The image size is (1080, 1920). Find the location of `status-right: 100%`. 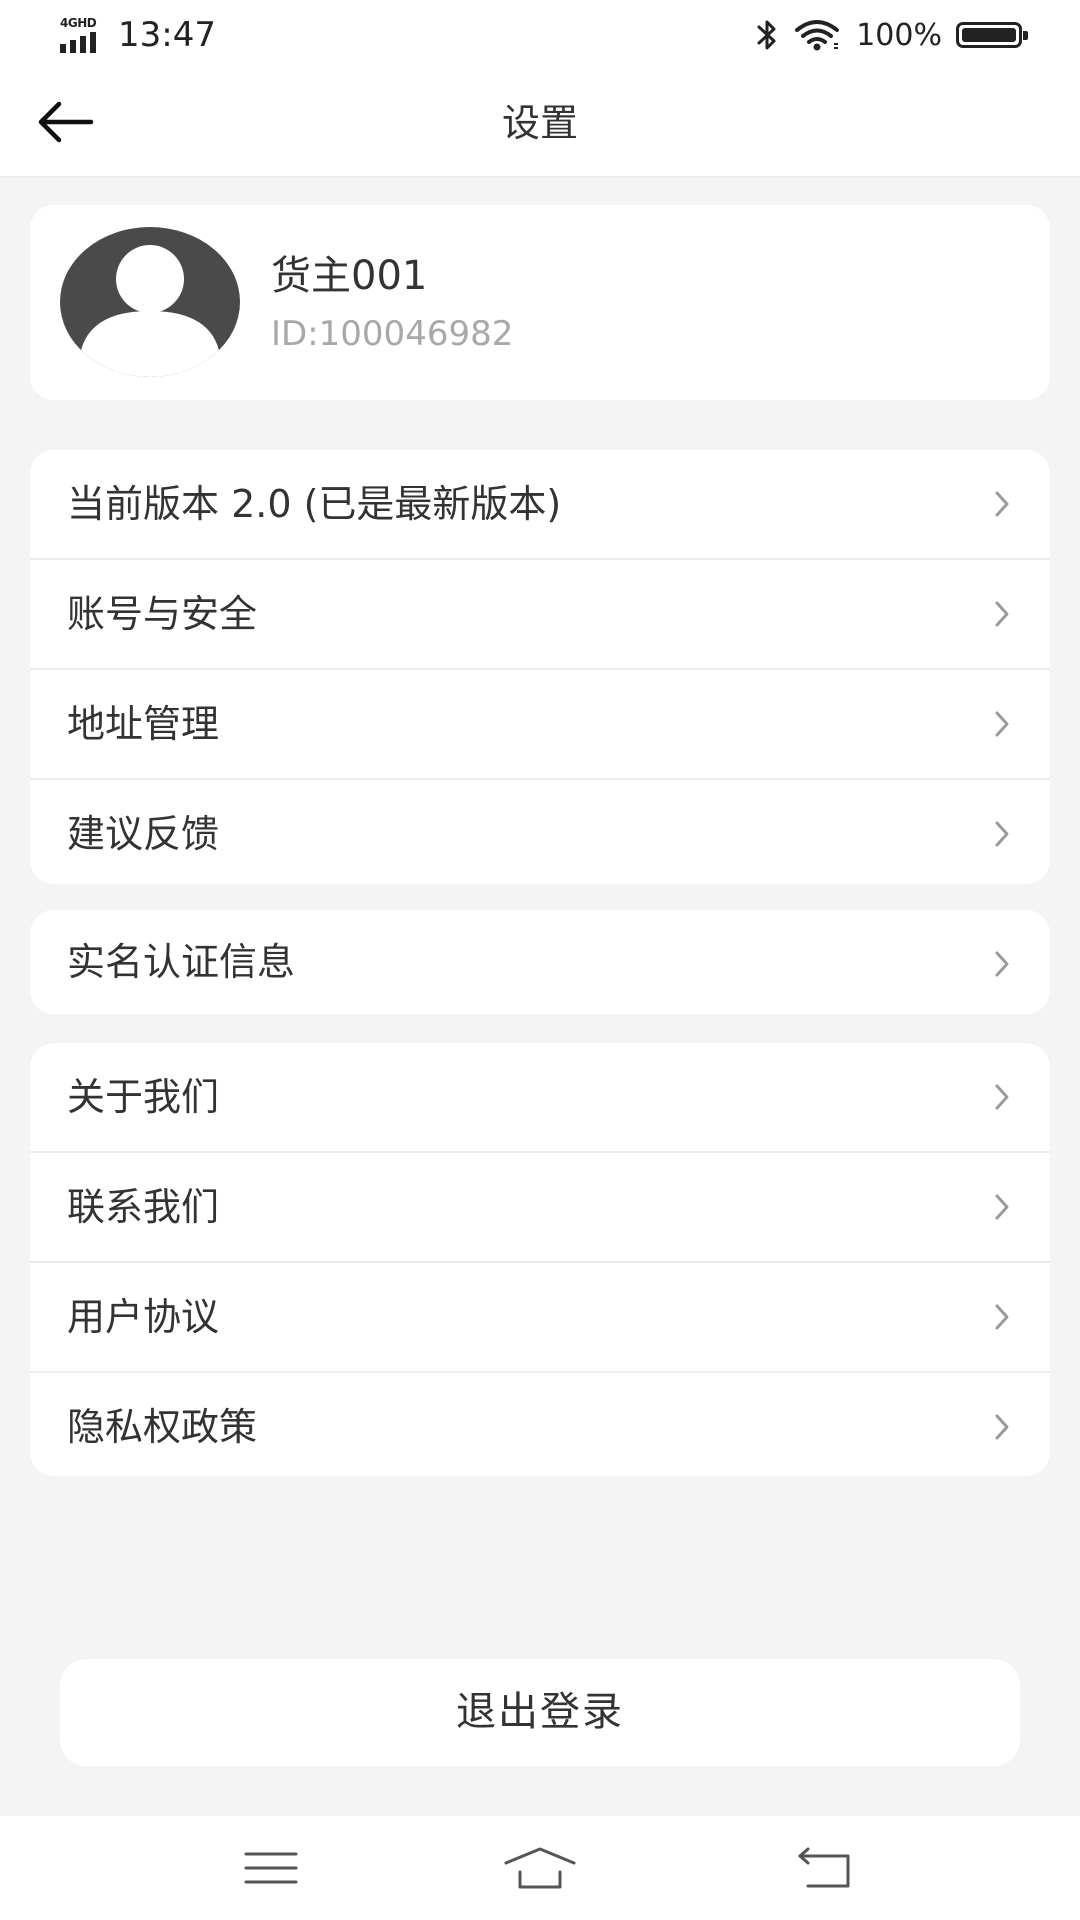

status-right: 100% is located at coordinates (892, 35).